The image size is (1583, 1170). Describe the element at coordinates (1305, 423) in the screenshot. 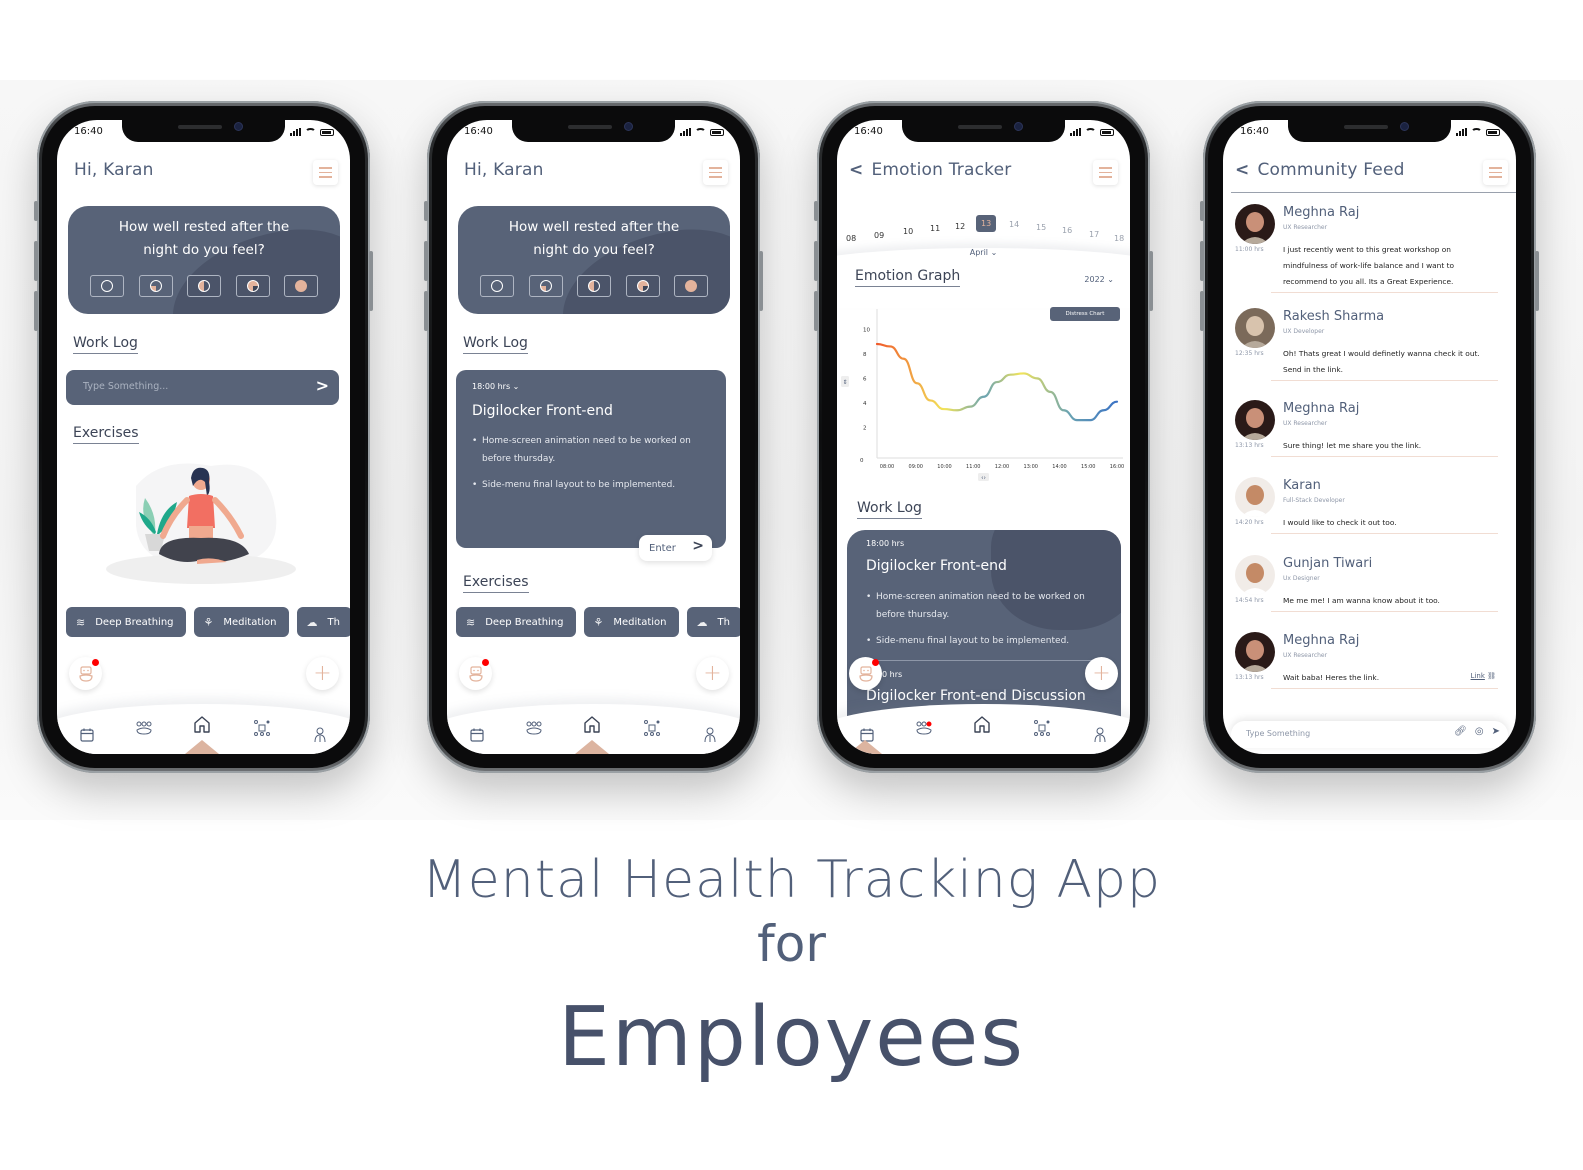

I see `post-role: UX Researcher` at that location.